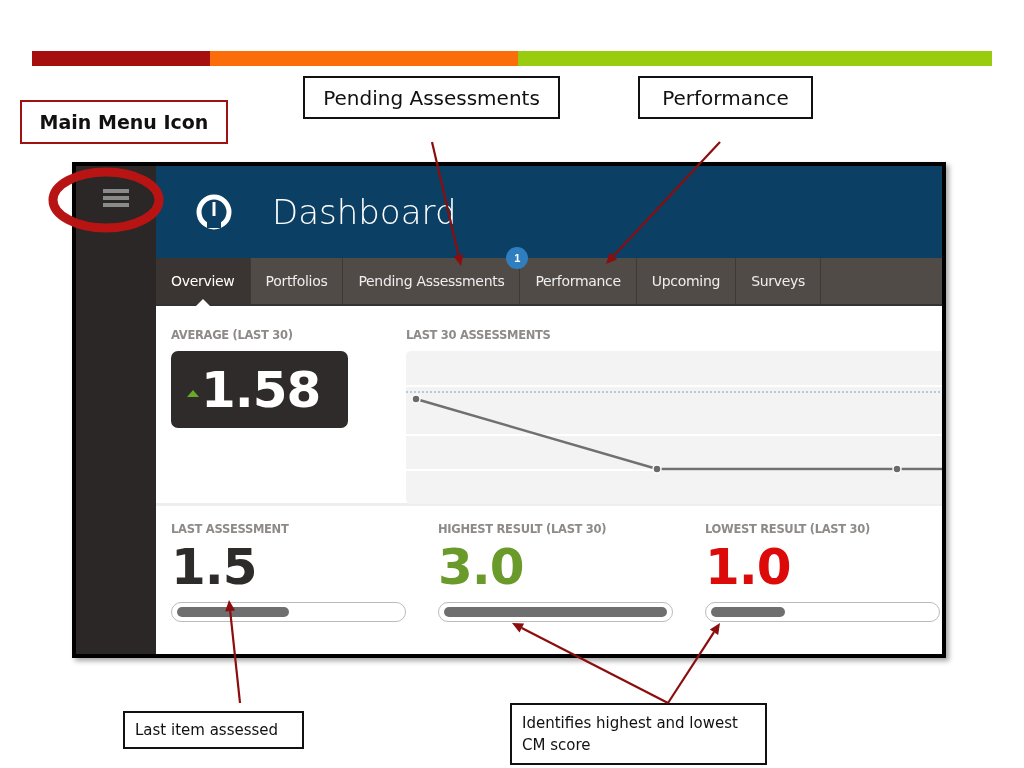 This screenshot has height=768, width=1024. What do you see at coordinates (202, 302) in the screenshot?
I see `tab-pointer` at bounding box center [202, 302].